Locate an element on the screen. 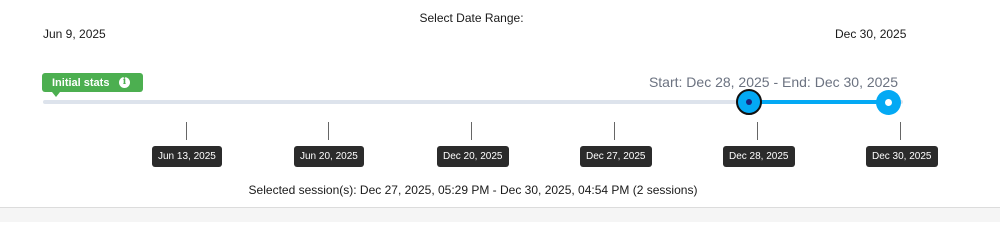 This screenshot has height=240, width=1000. range-start-label: Jun 9, 2025 is located at coordinates (74, 34).